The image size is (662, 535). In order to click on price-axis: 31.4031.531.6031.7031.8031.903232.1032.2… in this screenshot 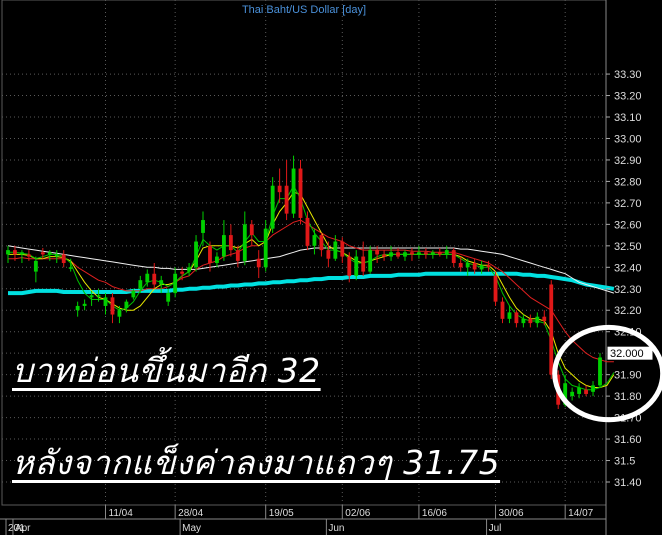, I will do `click(624, 279)`.